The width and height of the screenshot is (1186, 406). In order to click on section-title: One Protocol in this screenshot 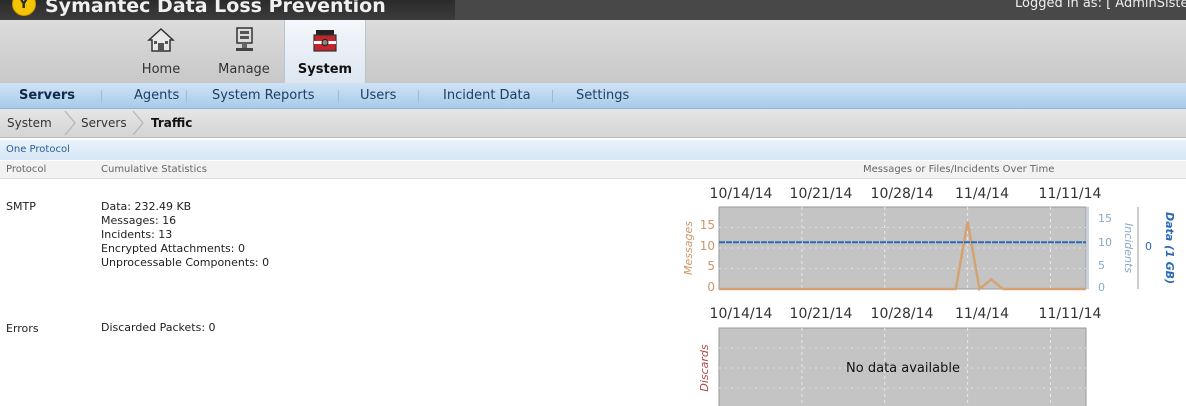, I will do `click(38, 149)`.